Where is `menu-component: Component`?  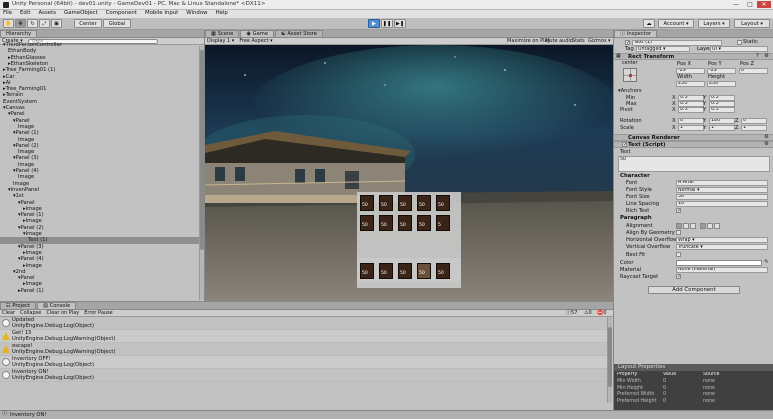 menu-component: Component is located at coordinates (121, 13).